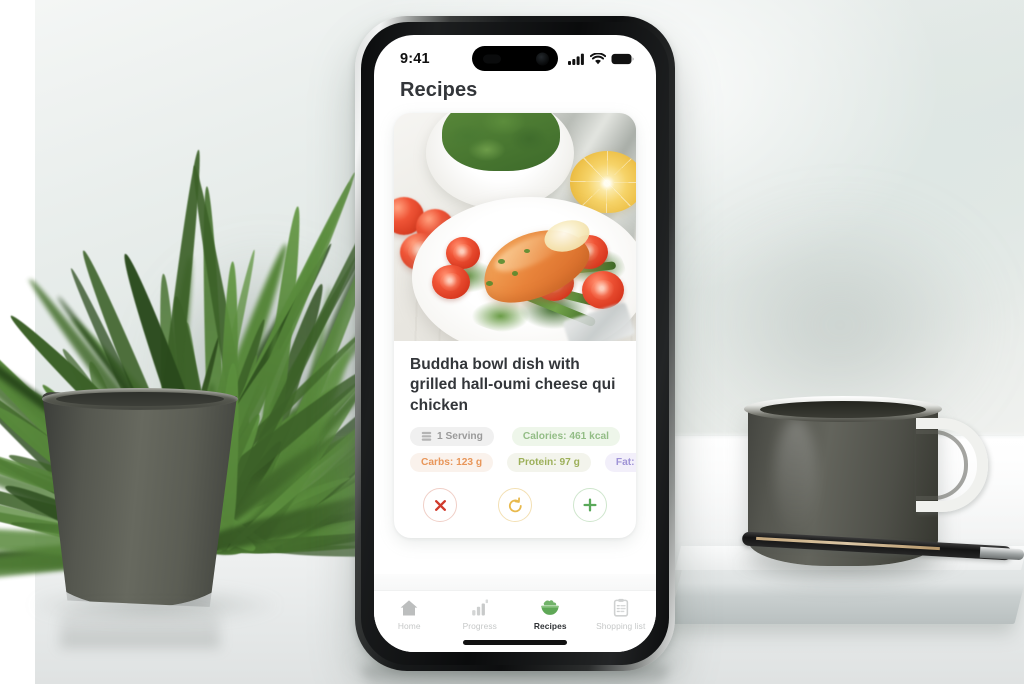 This screenshot has width=1024, height=684. Describe the element at coordinates (409, 626) in the screenshot. I see `tab-home-label: Home` at that location.